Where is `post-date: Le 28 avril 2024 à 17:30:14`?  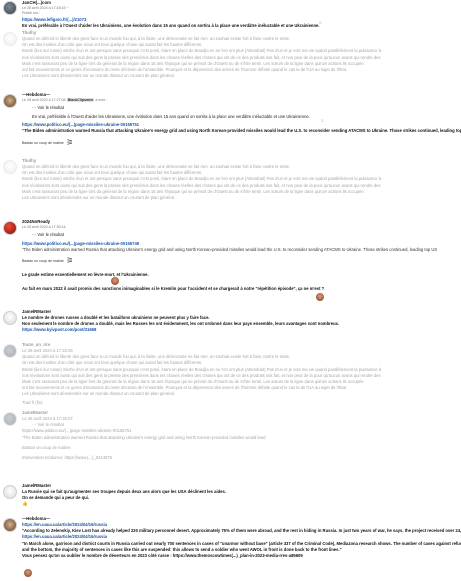
post-date: Le 28 avril 2024 à 17:30:14 is located at coordinates (241, 227).